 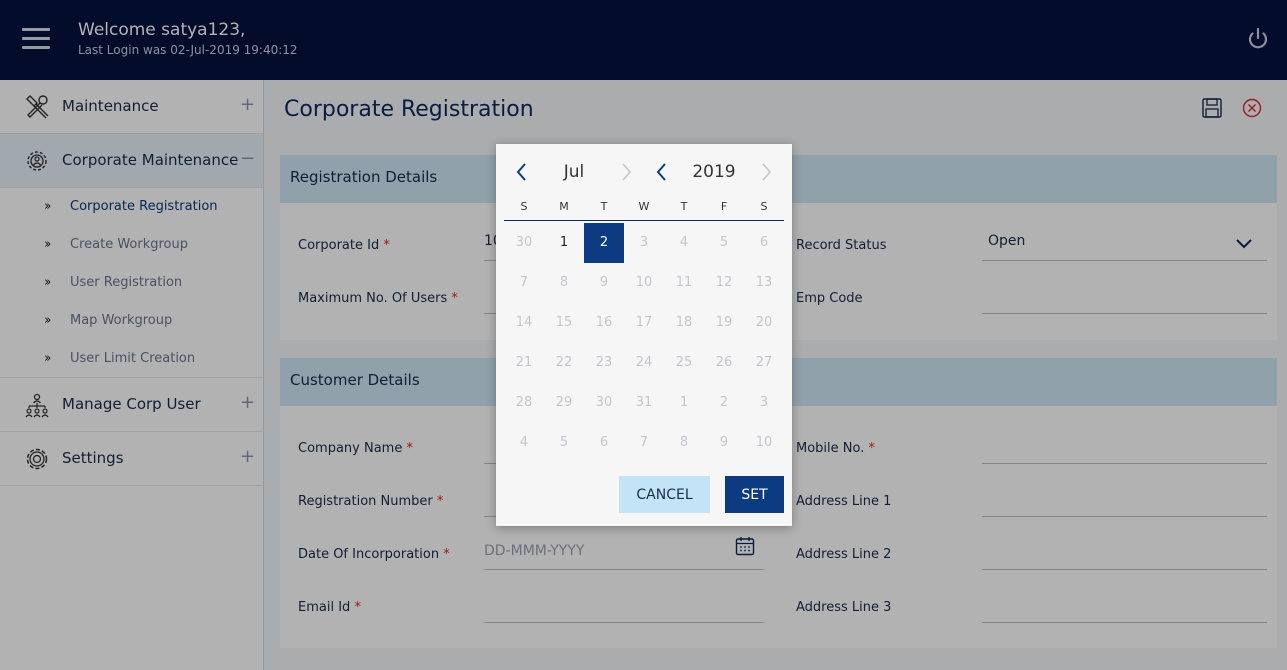 I want to click on calendar-day: 16, so click(x=604, y=323).